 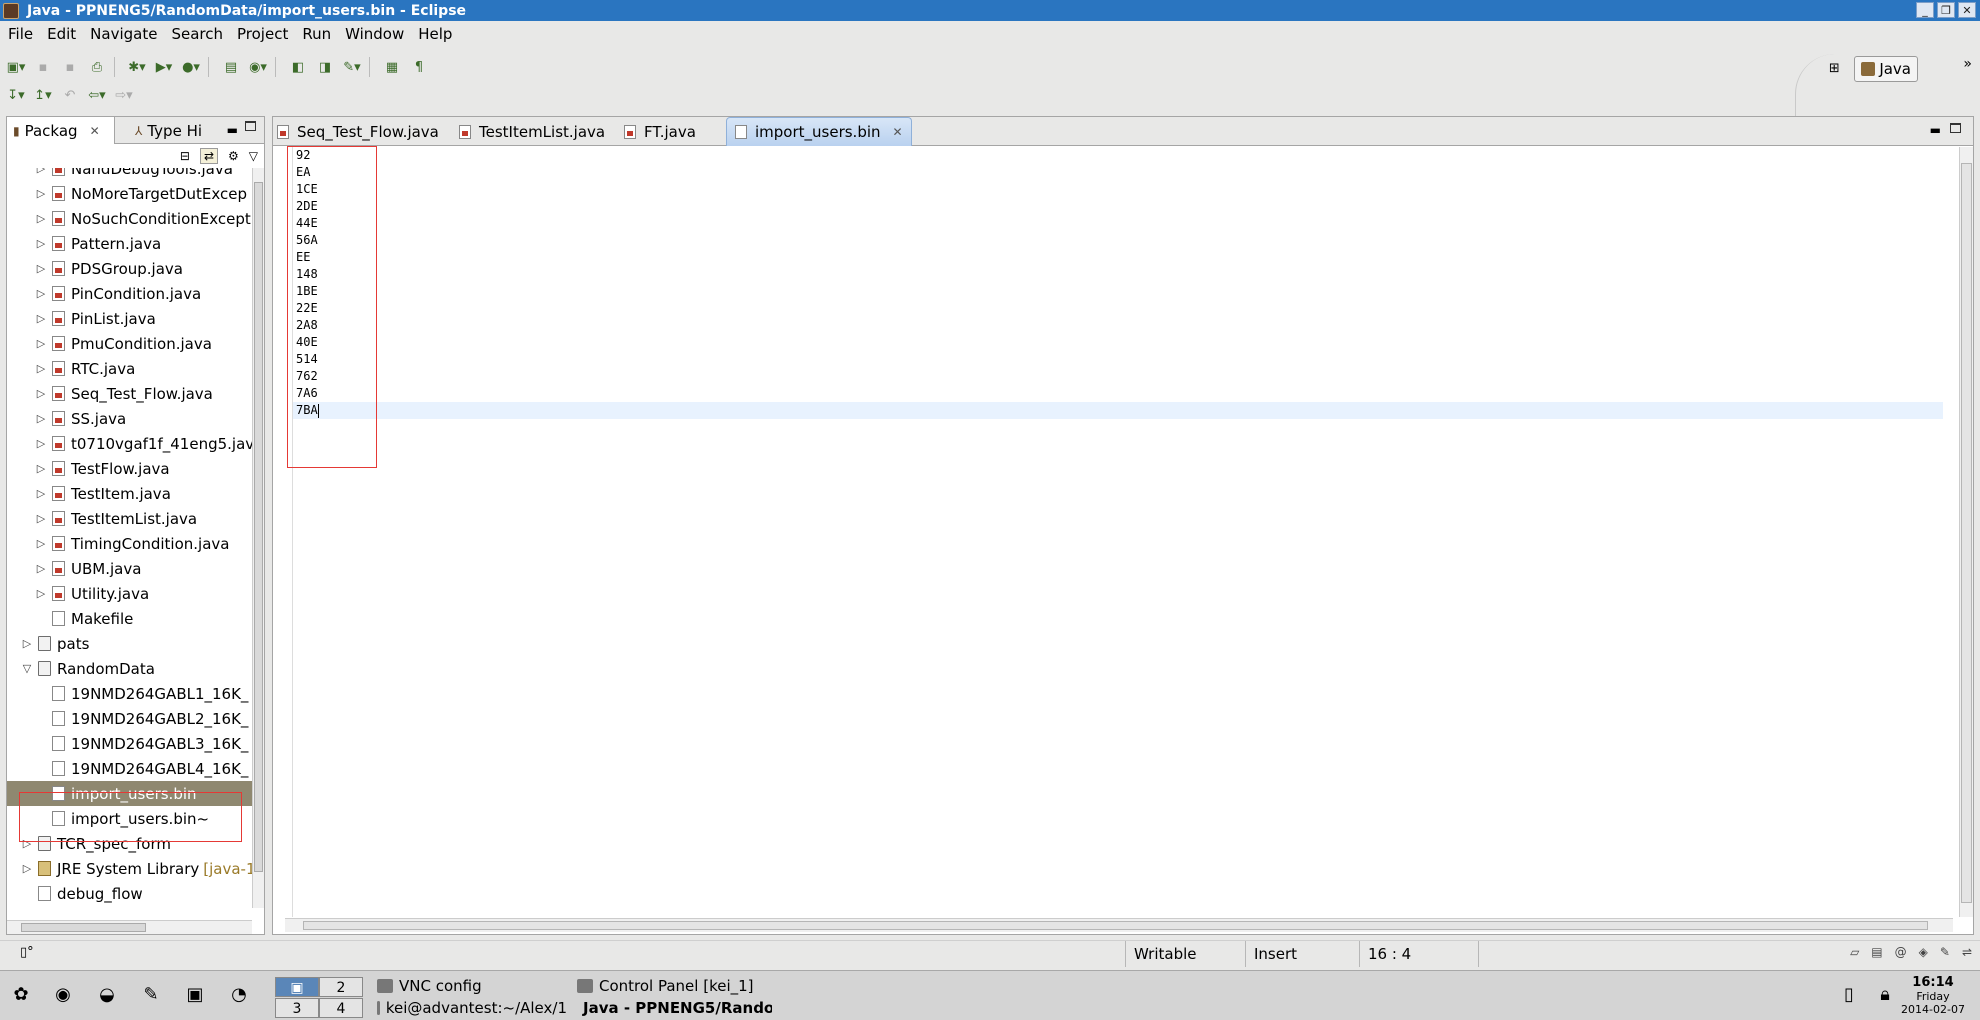 What do you see at coordinates (63, 996) in the screenshot?
I see `browser-icon: ◉` at bounding box center [63, 996].